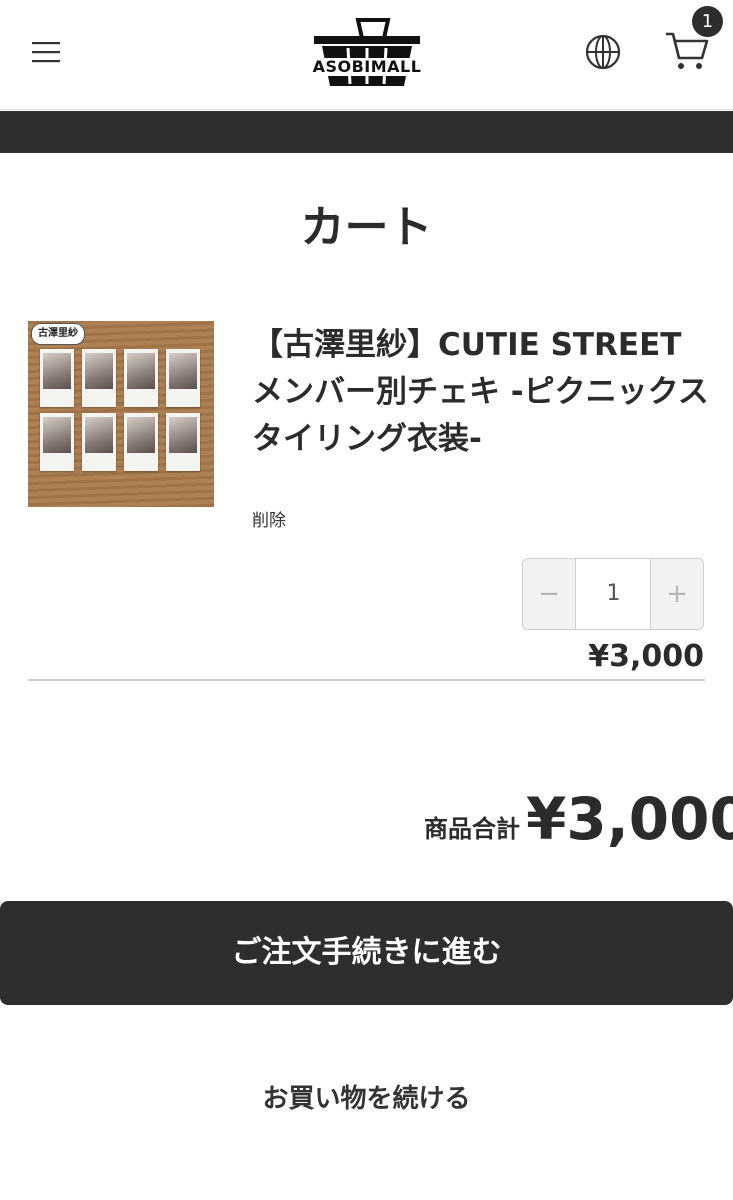 This screenshot has width=733, height=1200. What do you see at coordinates (629, 819) in the screenshot?
I see `subtotal-value: ¥3,000` at bounding box center [629, 819].